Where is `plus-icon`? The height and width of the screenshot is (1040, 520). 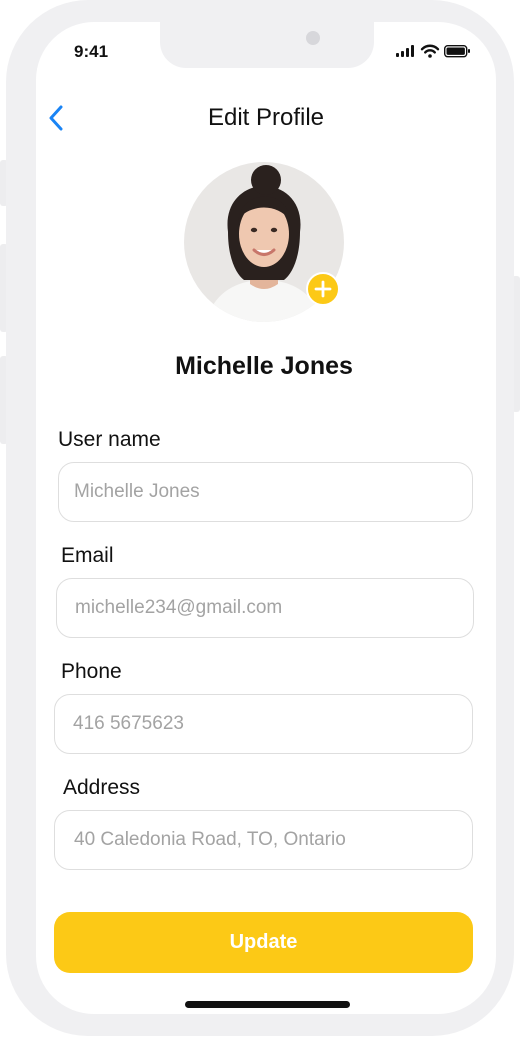
plus-icon is located at coordinates (323, 289).